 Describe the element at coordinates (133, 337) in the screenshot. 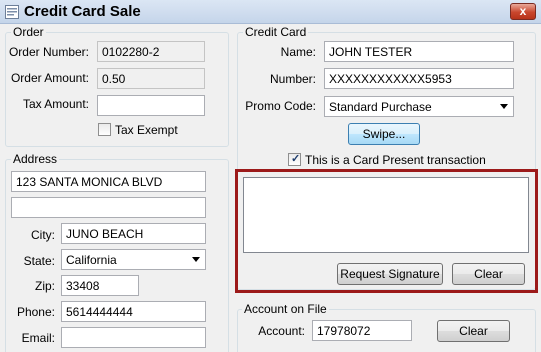

I see `email-field` at that location.